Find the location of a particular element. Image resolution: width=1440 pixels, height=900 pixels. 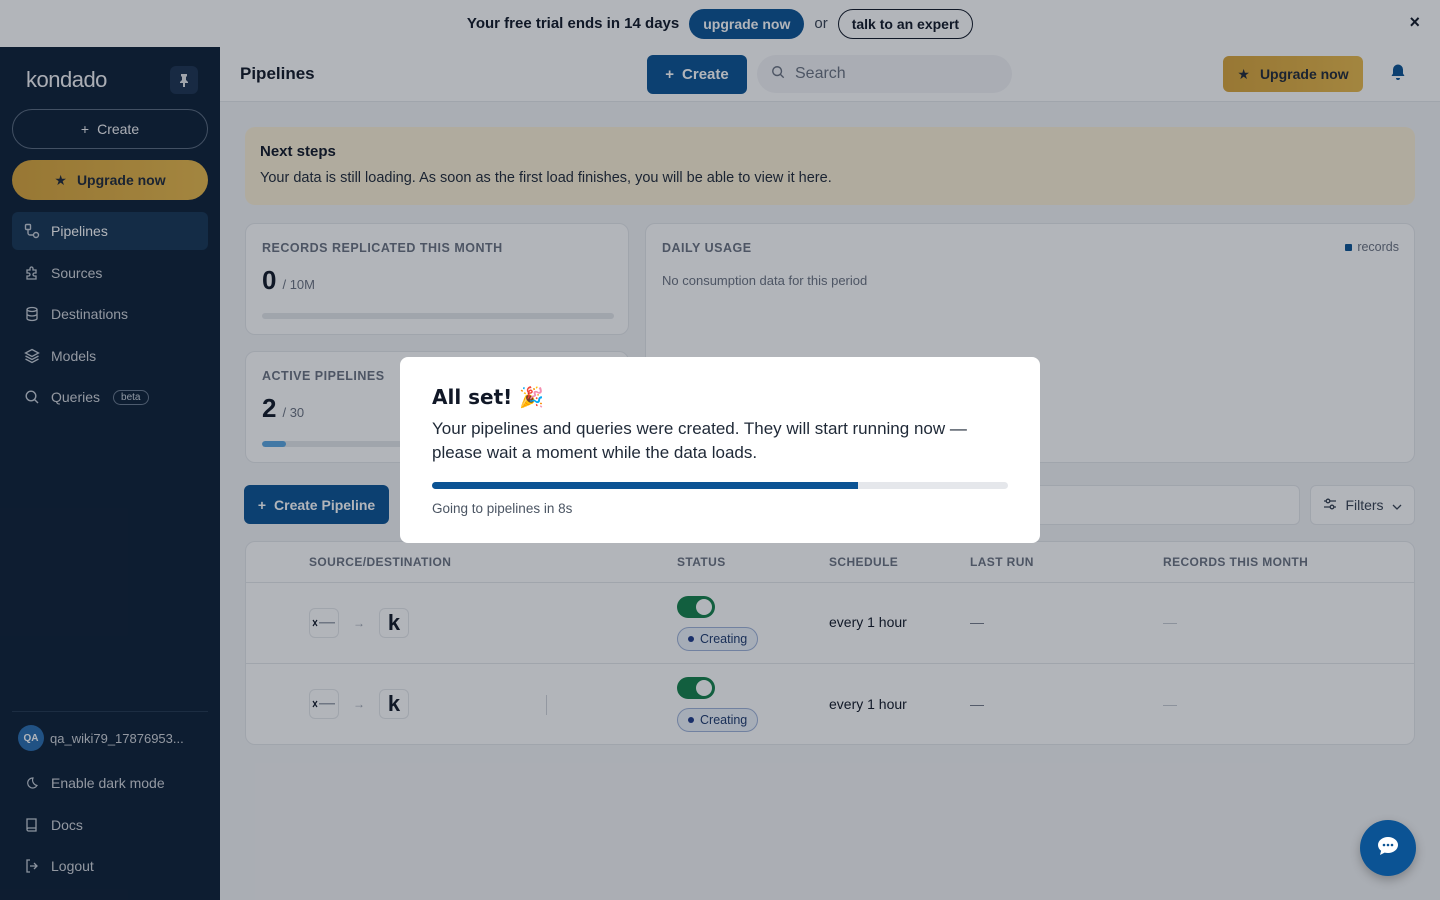

chat-icon is located at coordinates (1388, 848).